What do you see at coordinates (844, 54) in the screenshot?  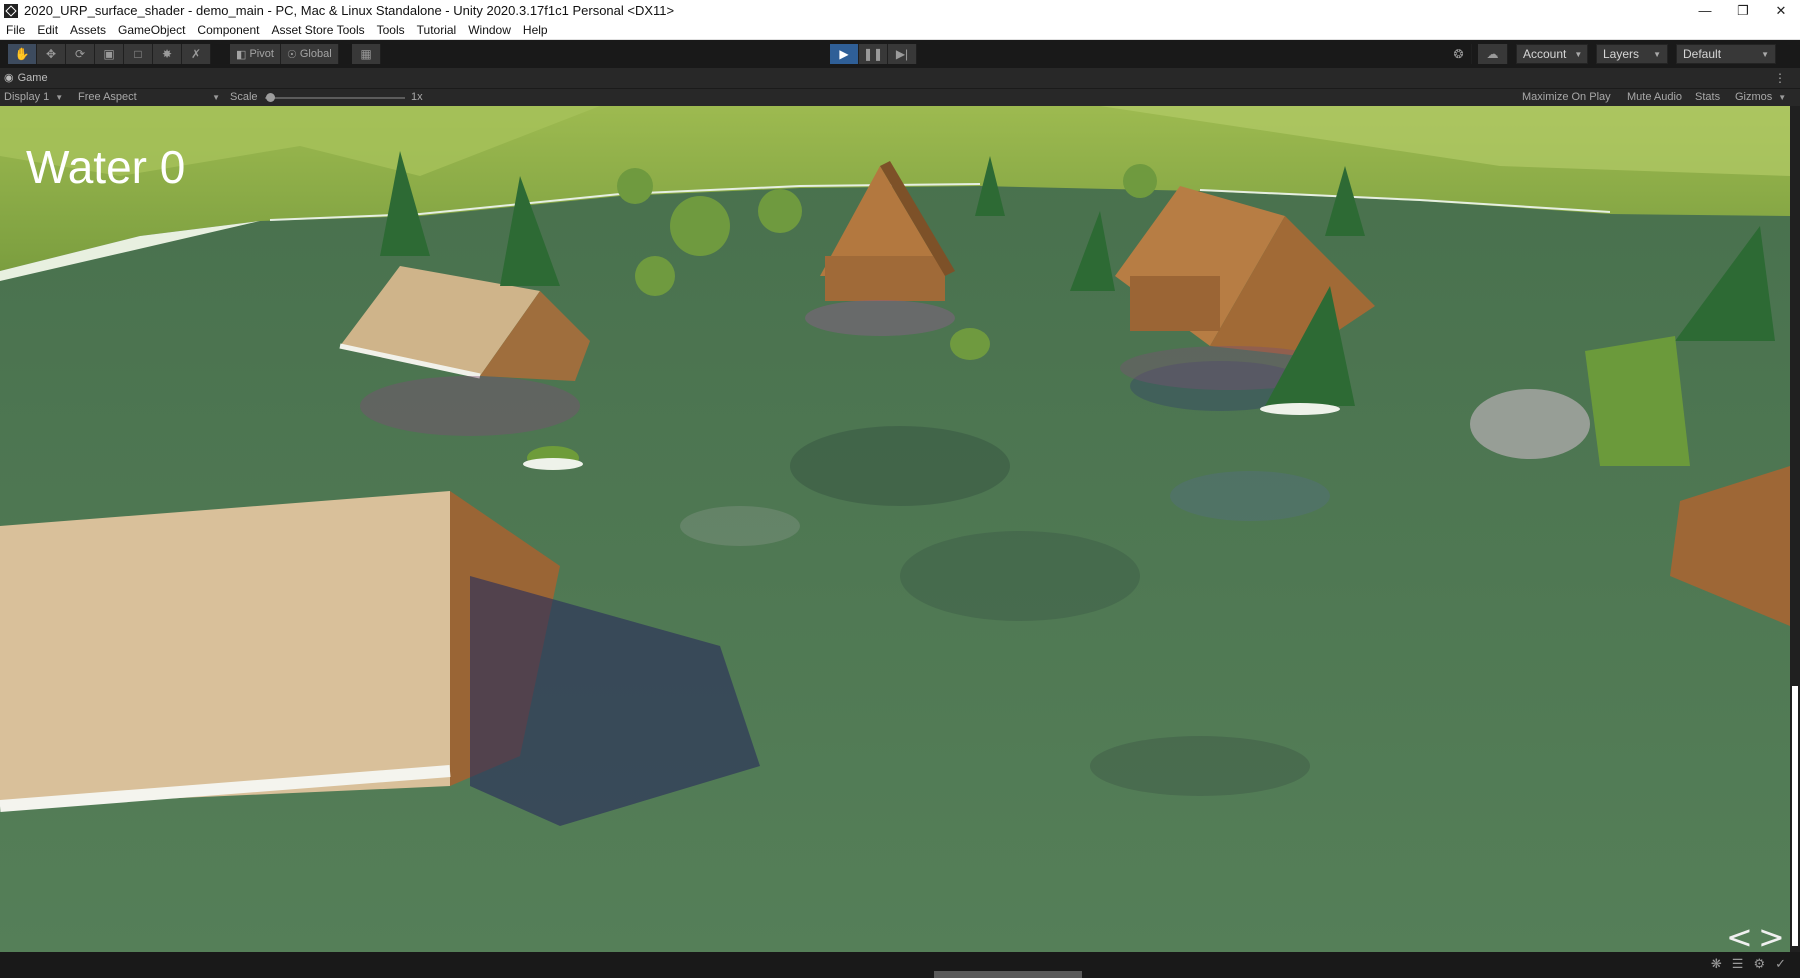 I see `play-icon: ▶` at bounding box center [844, 54].